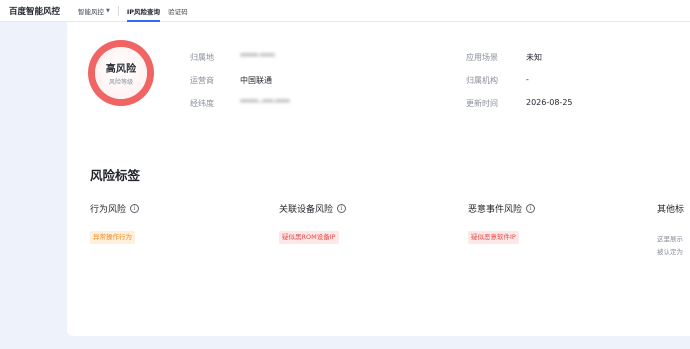  I want to click on risk-level-caption: 风险等级, so click(120, 82).